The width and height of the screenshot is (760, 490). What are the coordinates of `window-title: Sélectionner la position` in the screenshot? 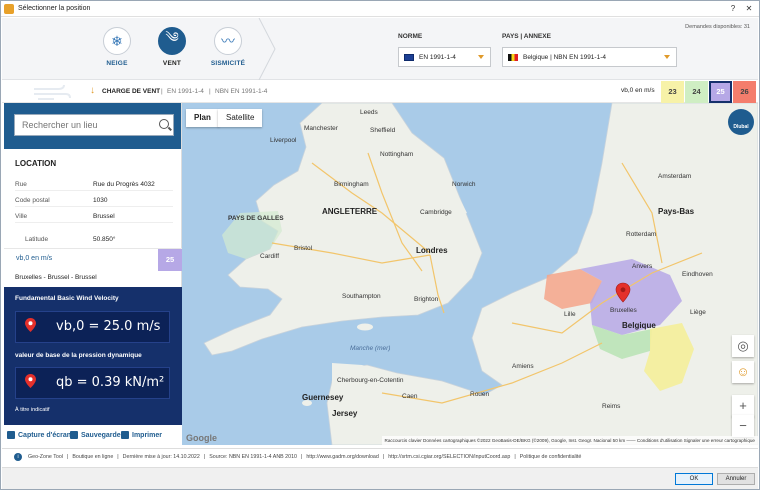 It's located at (54, 8).